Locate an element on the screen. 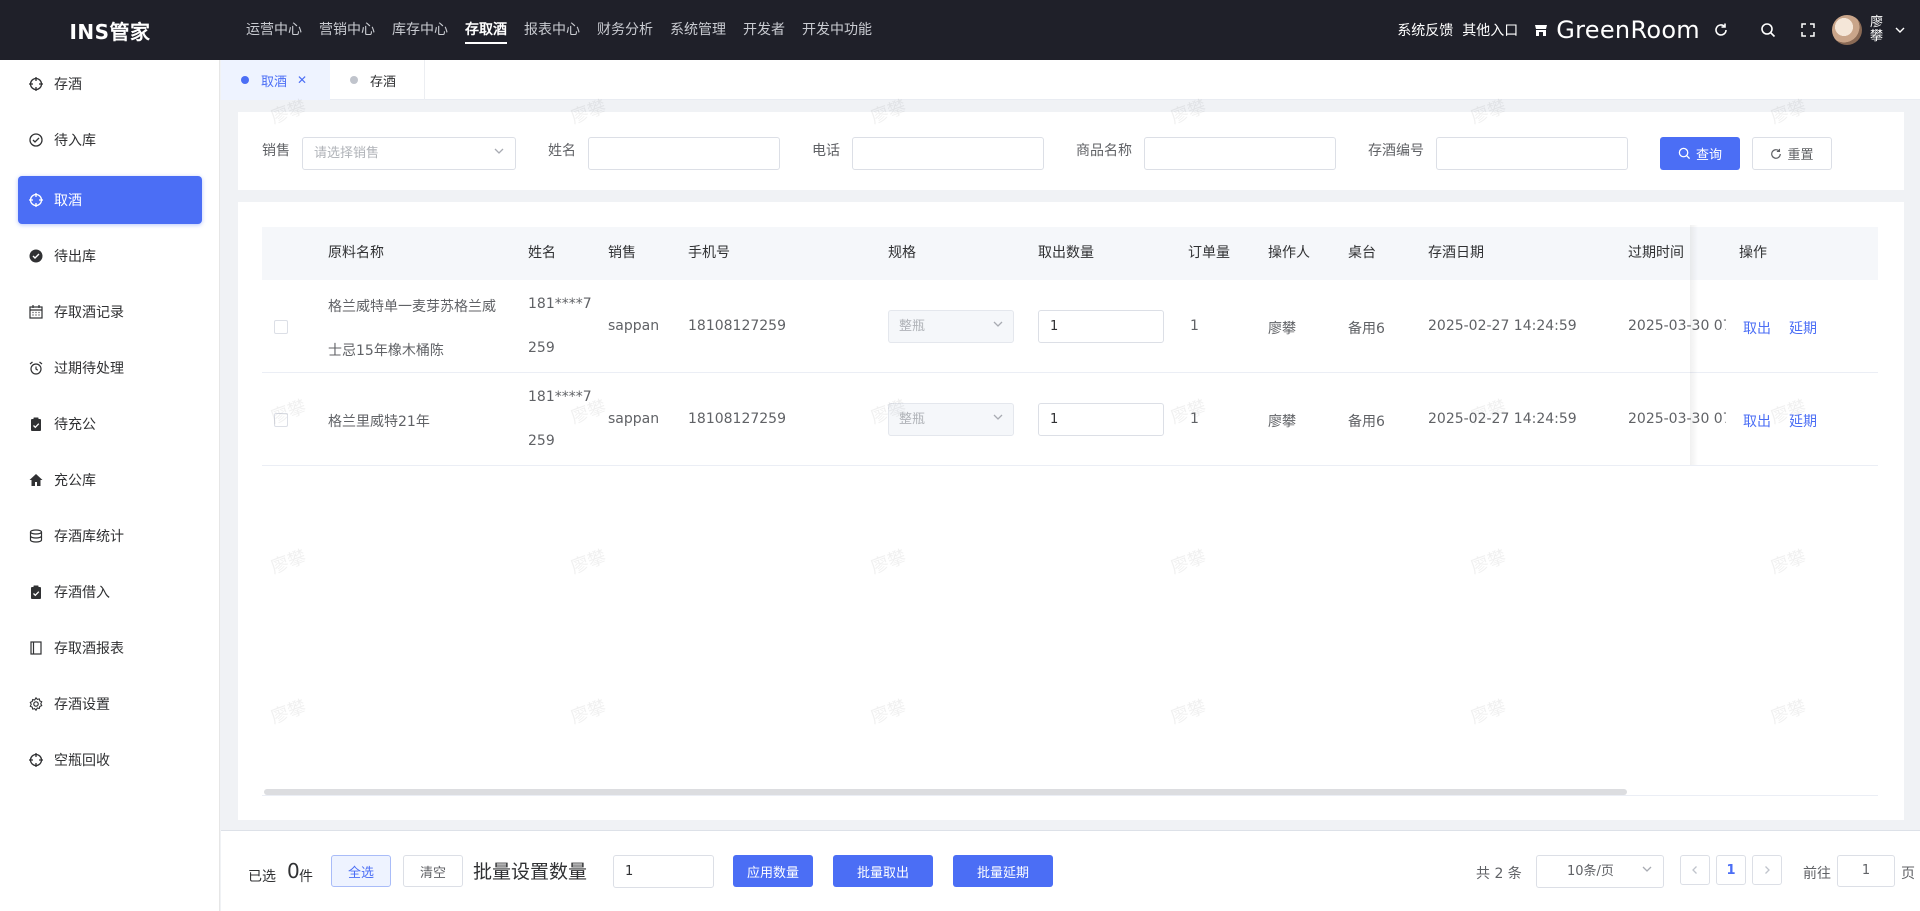  batch-extend-button: 批量延期 is located at coordinates (1003, 871).